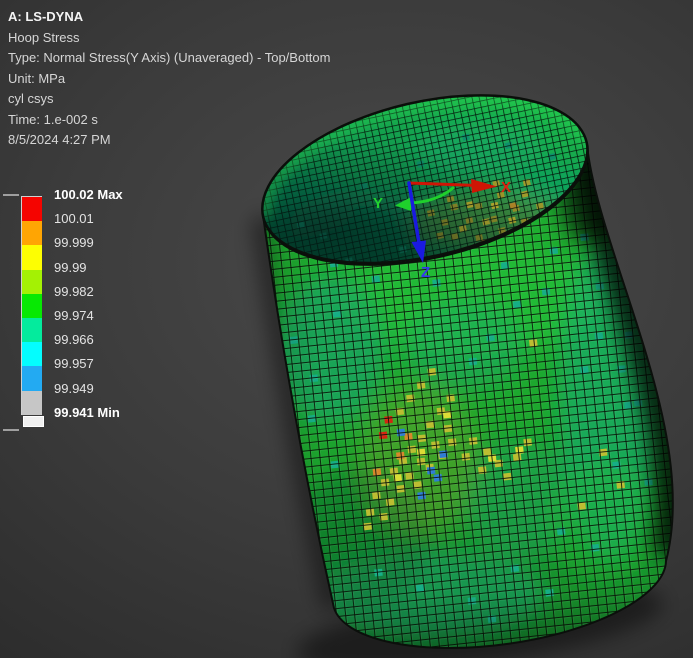  I want to click on y-axis-label: Y, so click(378, 203).